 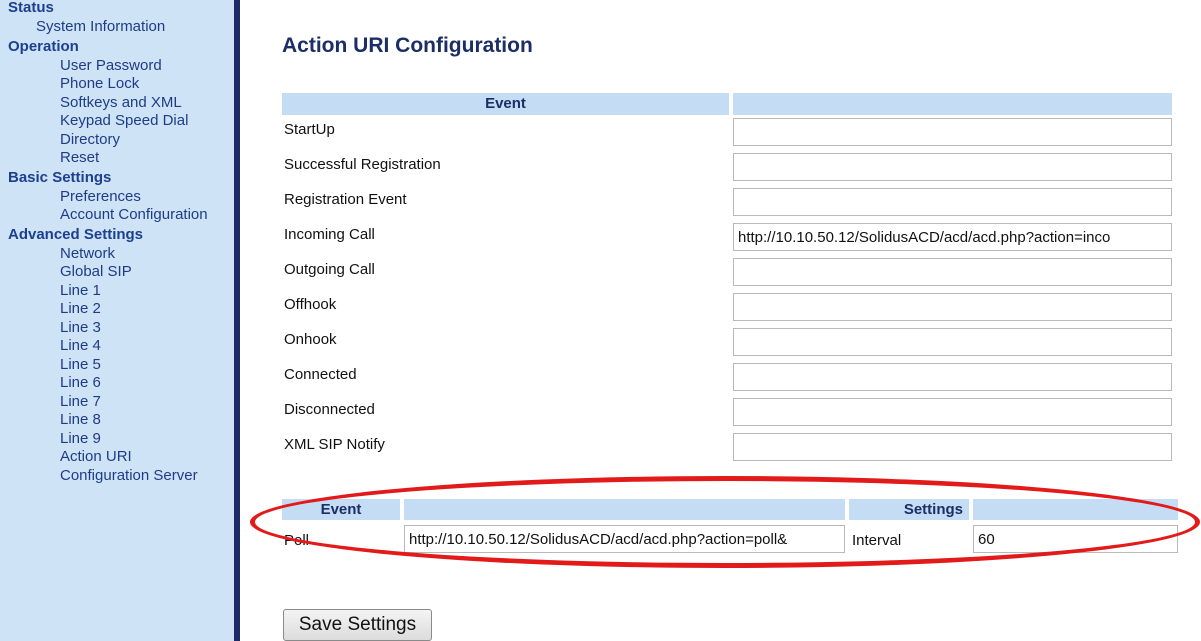 I want to click on event-row-onhook: Onhook, so click(x=727, y=342).